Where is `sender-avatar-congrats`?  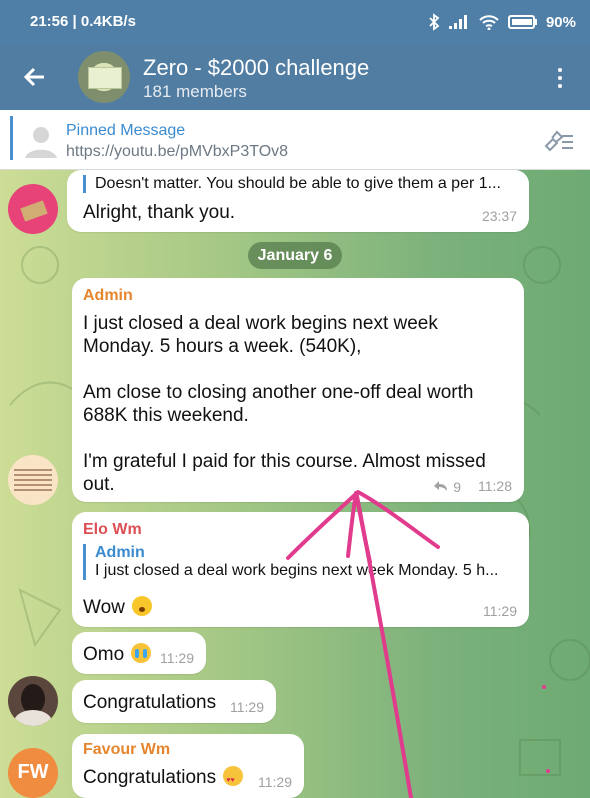
sender-avatar-congrats is located at coordinates (33, 701).